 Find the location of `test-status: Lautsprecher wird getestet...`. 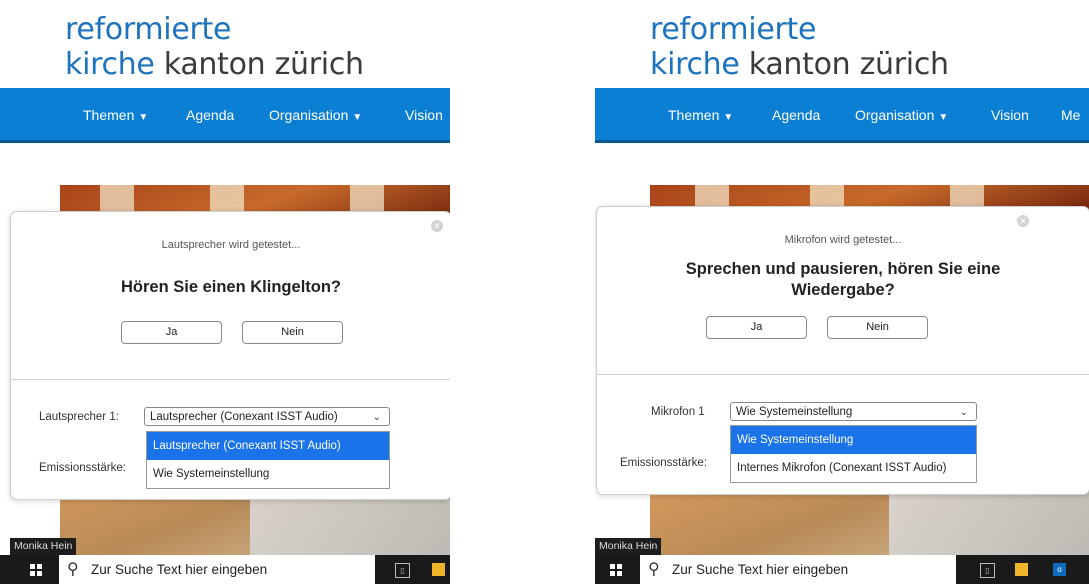

test-status: Lautsprecher wird getestet... is located at coordinates (231, 245).